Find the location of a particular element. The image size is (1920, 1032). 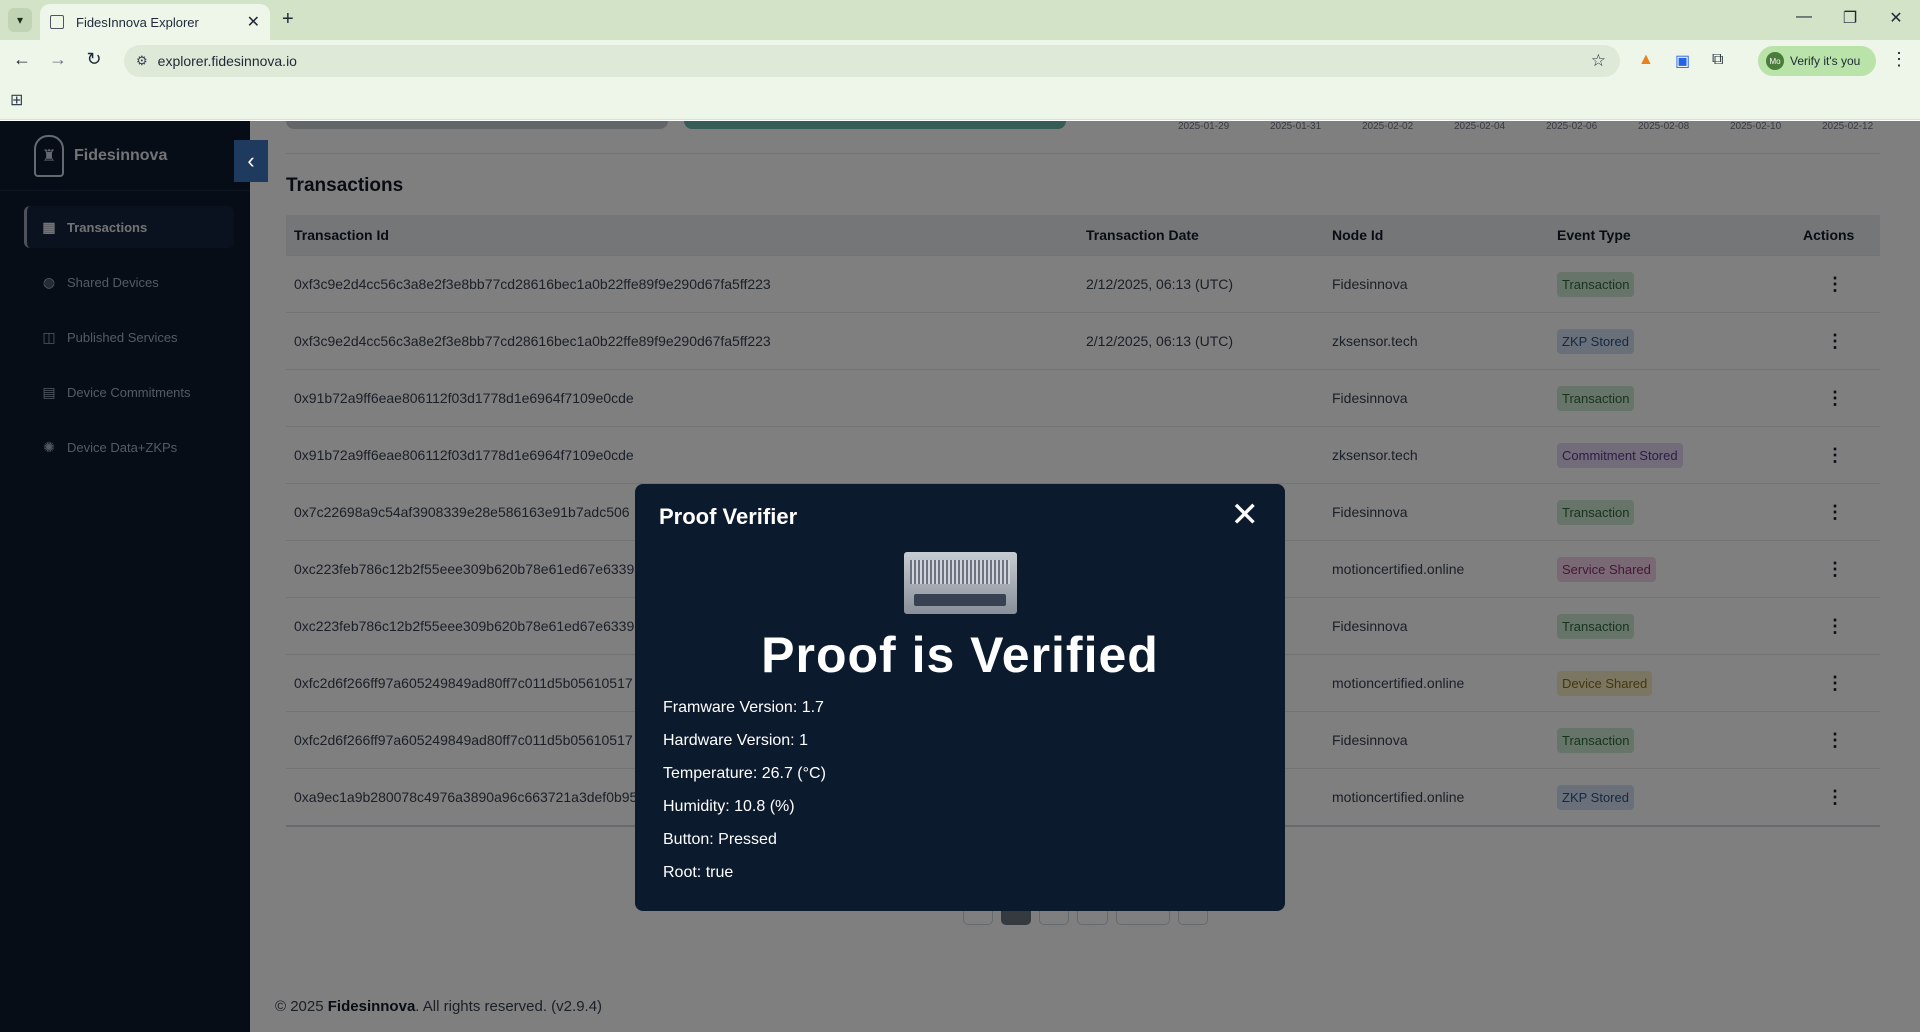

device-image is located at coordinates (960, 583).